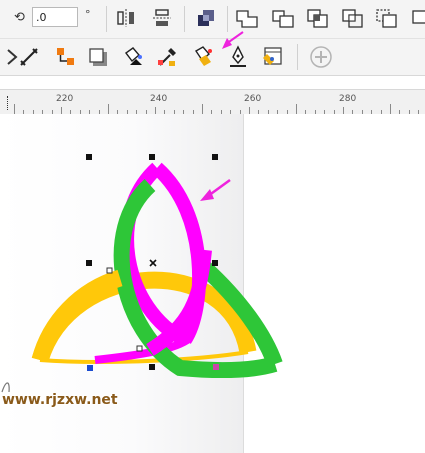  What do you see at coordinates (153, 263) in the screenshot?
I see `rotation-center-icon` at bounding box center [153, 263].